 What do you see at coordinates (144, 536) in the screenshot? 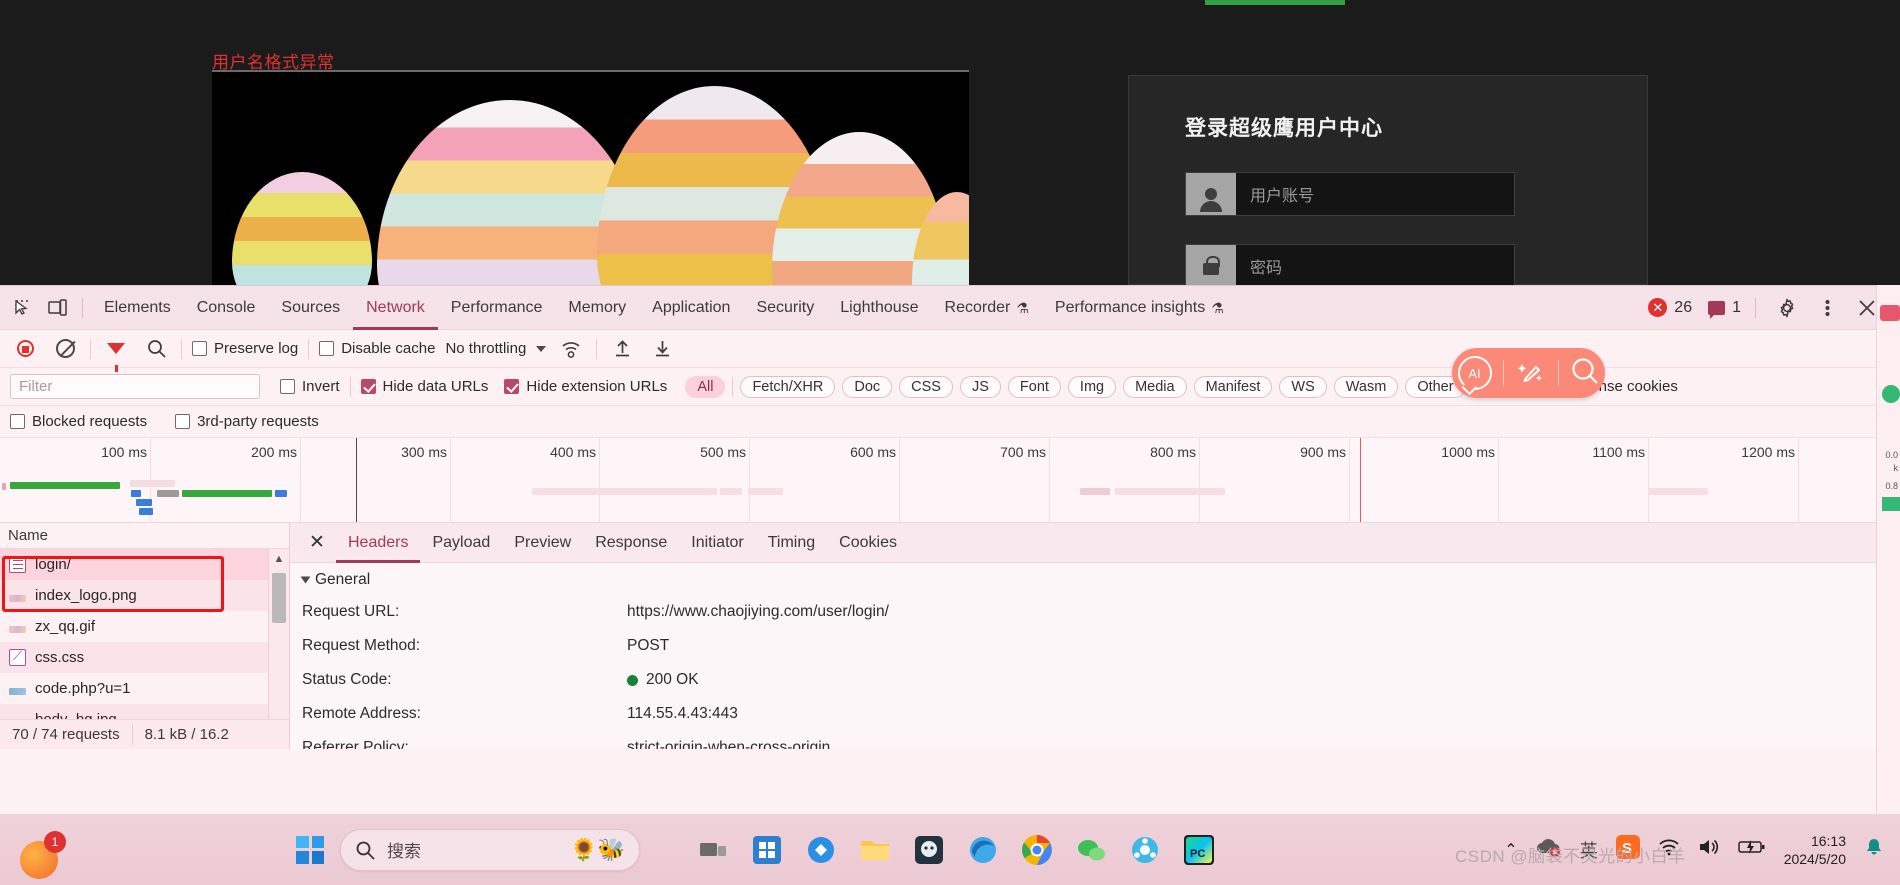
I see `request-list-header: Name` at bounding box center [144, 536].